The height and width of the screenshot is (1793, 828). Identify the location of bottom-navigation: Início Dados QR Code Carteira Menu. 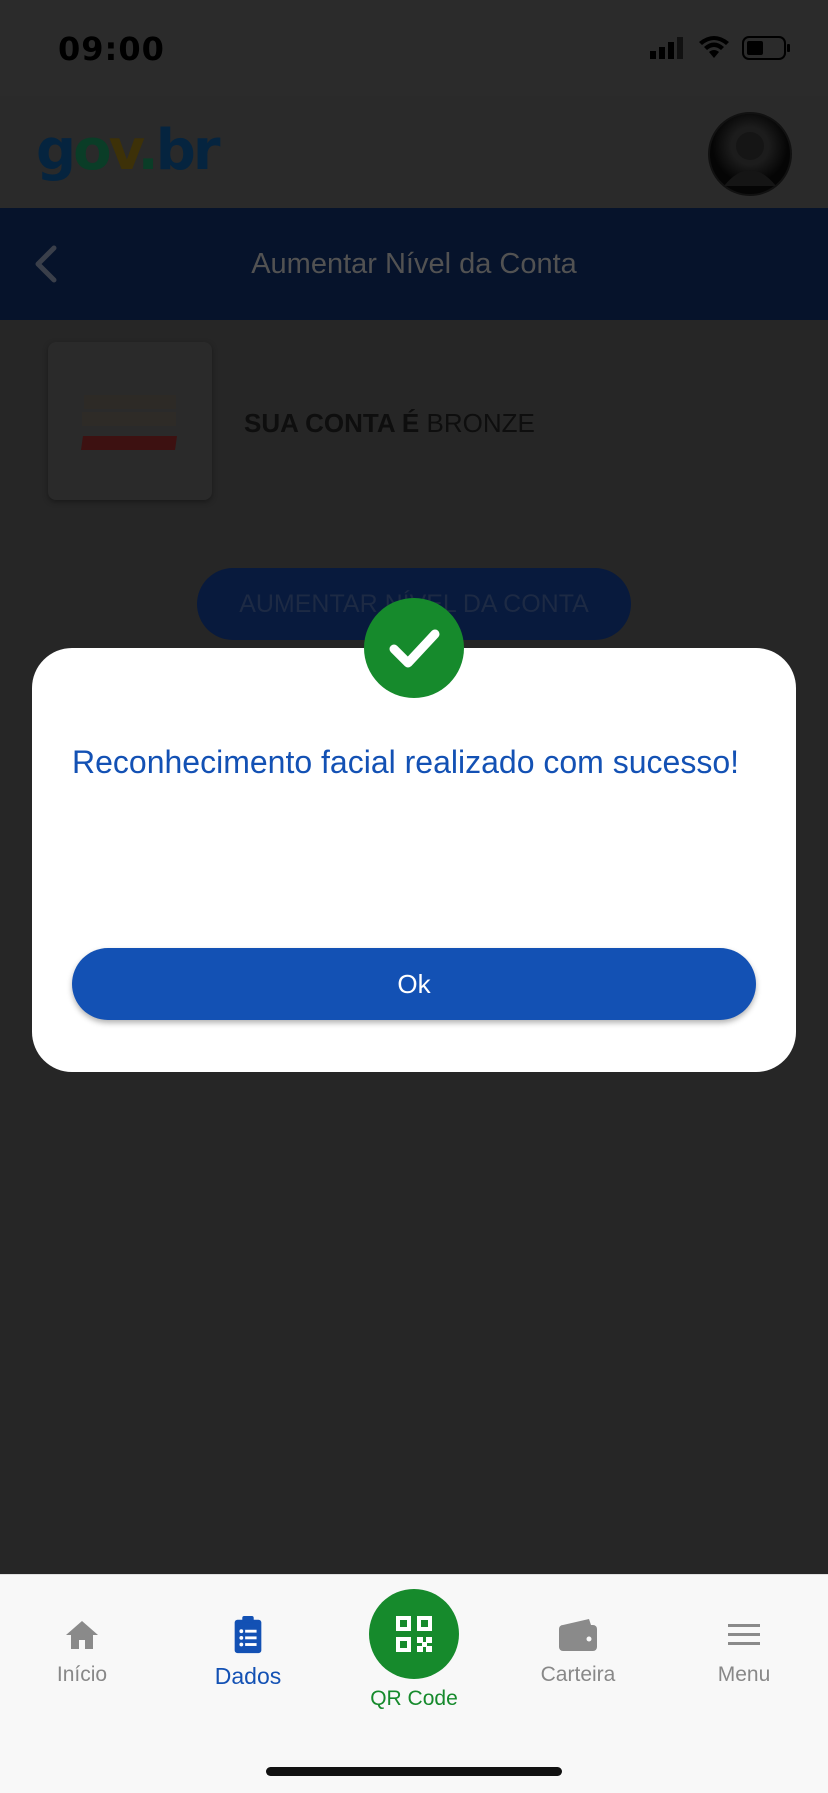
(414, 1683).